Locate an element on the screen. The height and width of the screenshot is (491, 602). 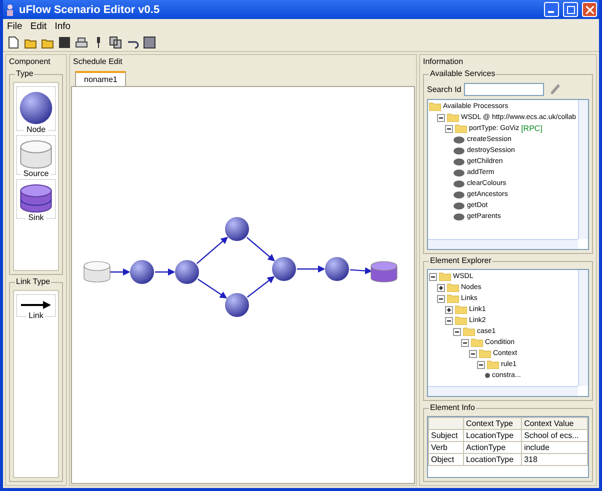
maximize-button is located at coordinates (570, 9).